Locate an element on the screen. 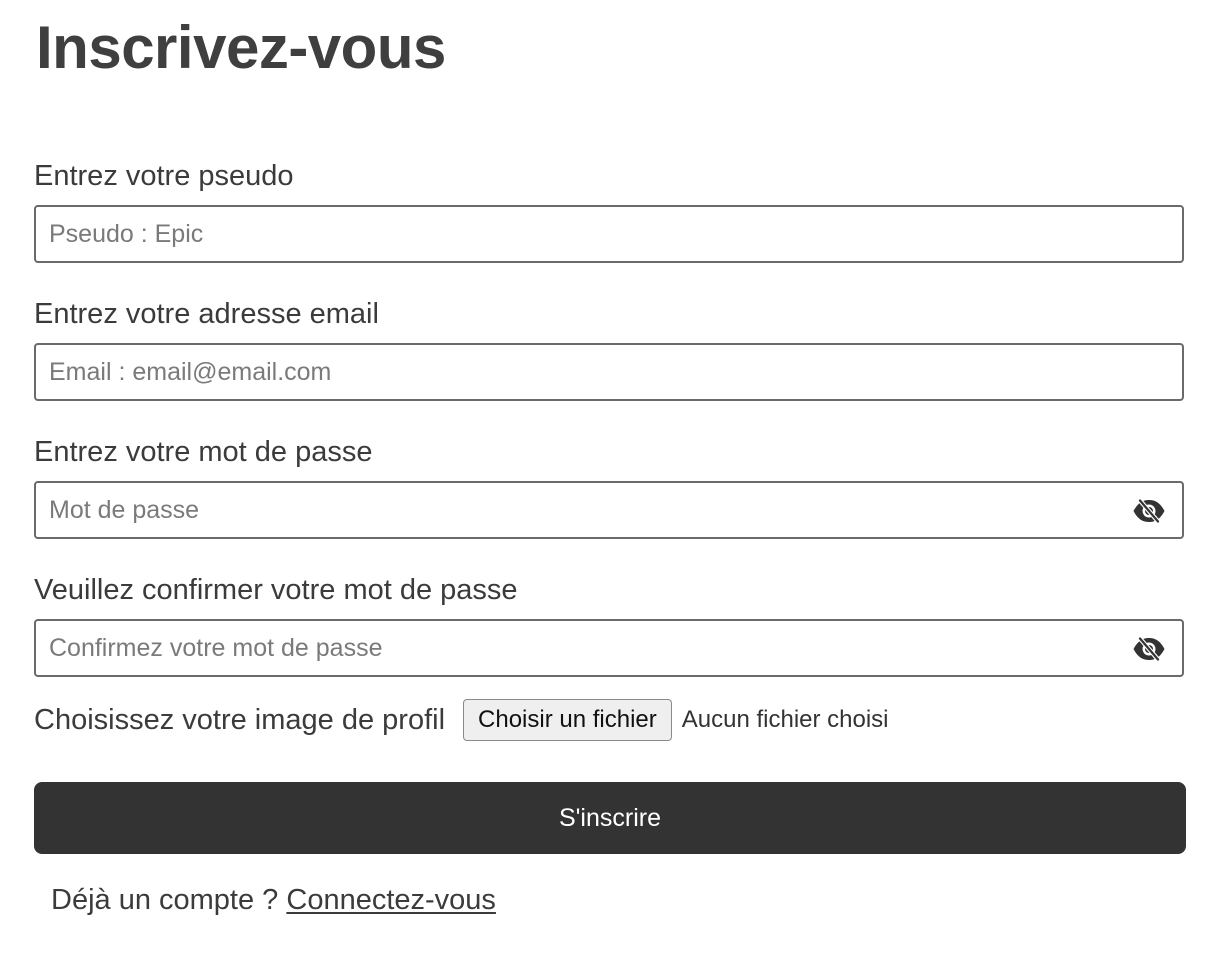 This screenshot has width=1222, height=956. password-field is located at coordinates (609, 510).